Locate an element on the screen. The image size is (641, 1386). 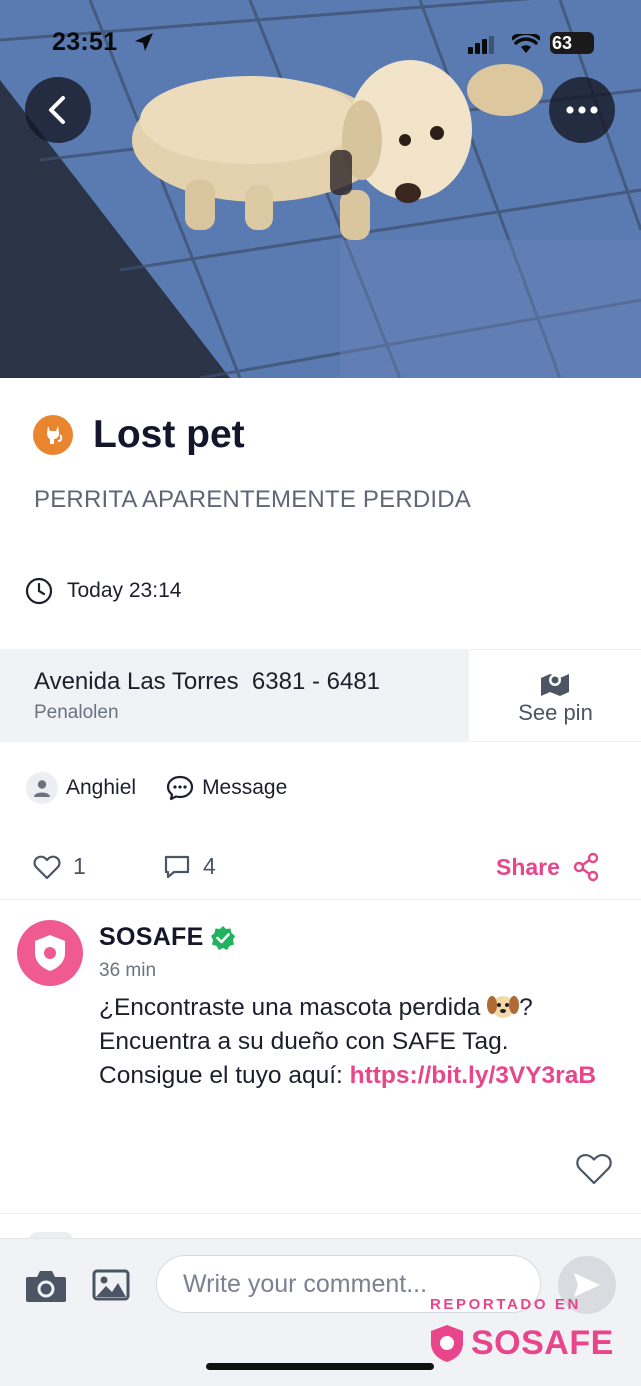
report-time-row: Today 23:14 is located at coordinates (103, 591).